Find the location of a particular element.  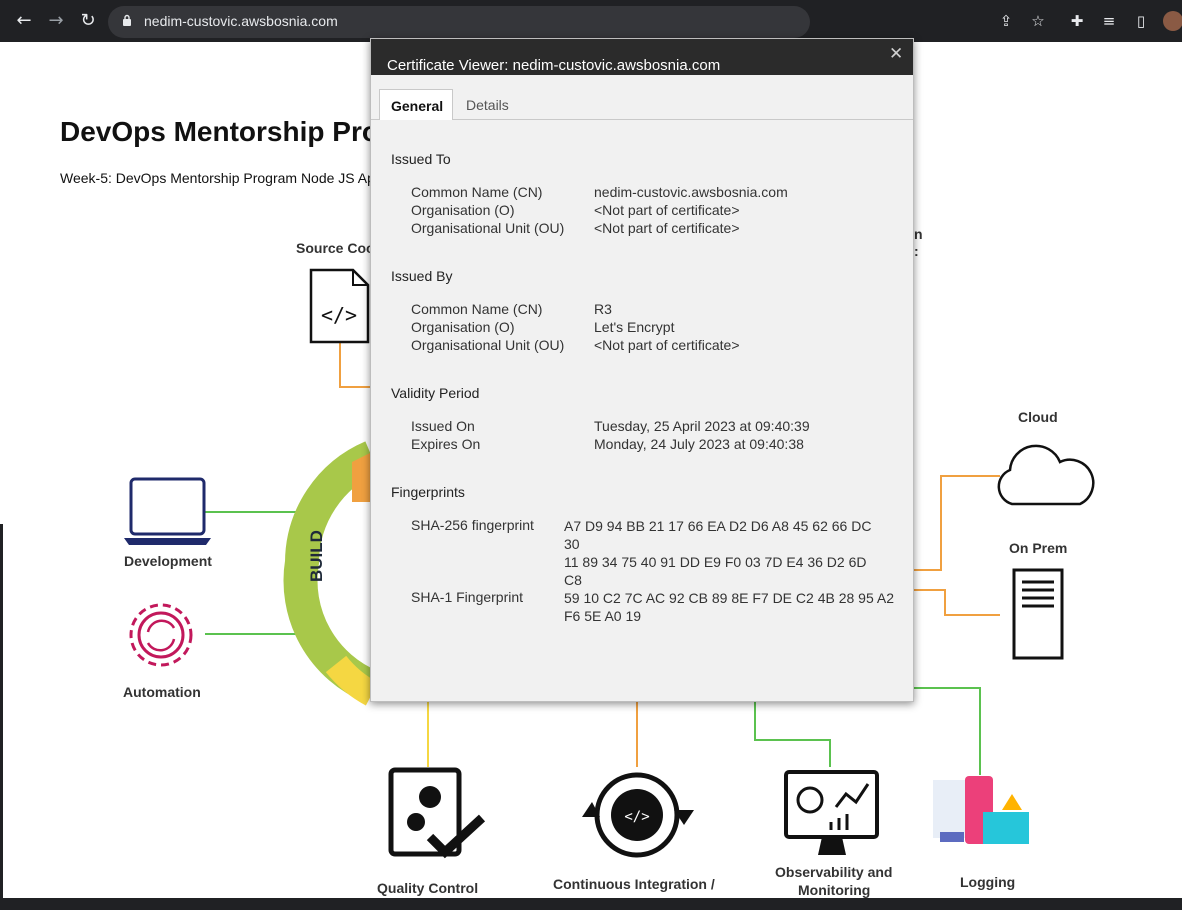

window-edge is located at coordinates (1, 711).